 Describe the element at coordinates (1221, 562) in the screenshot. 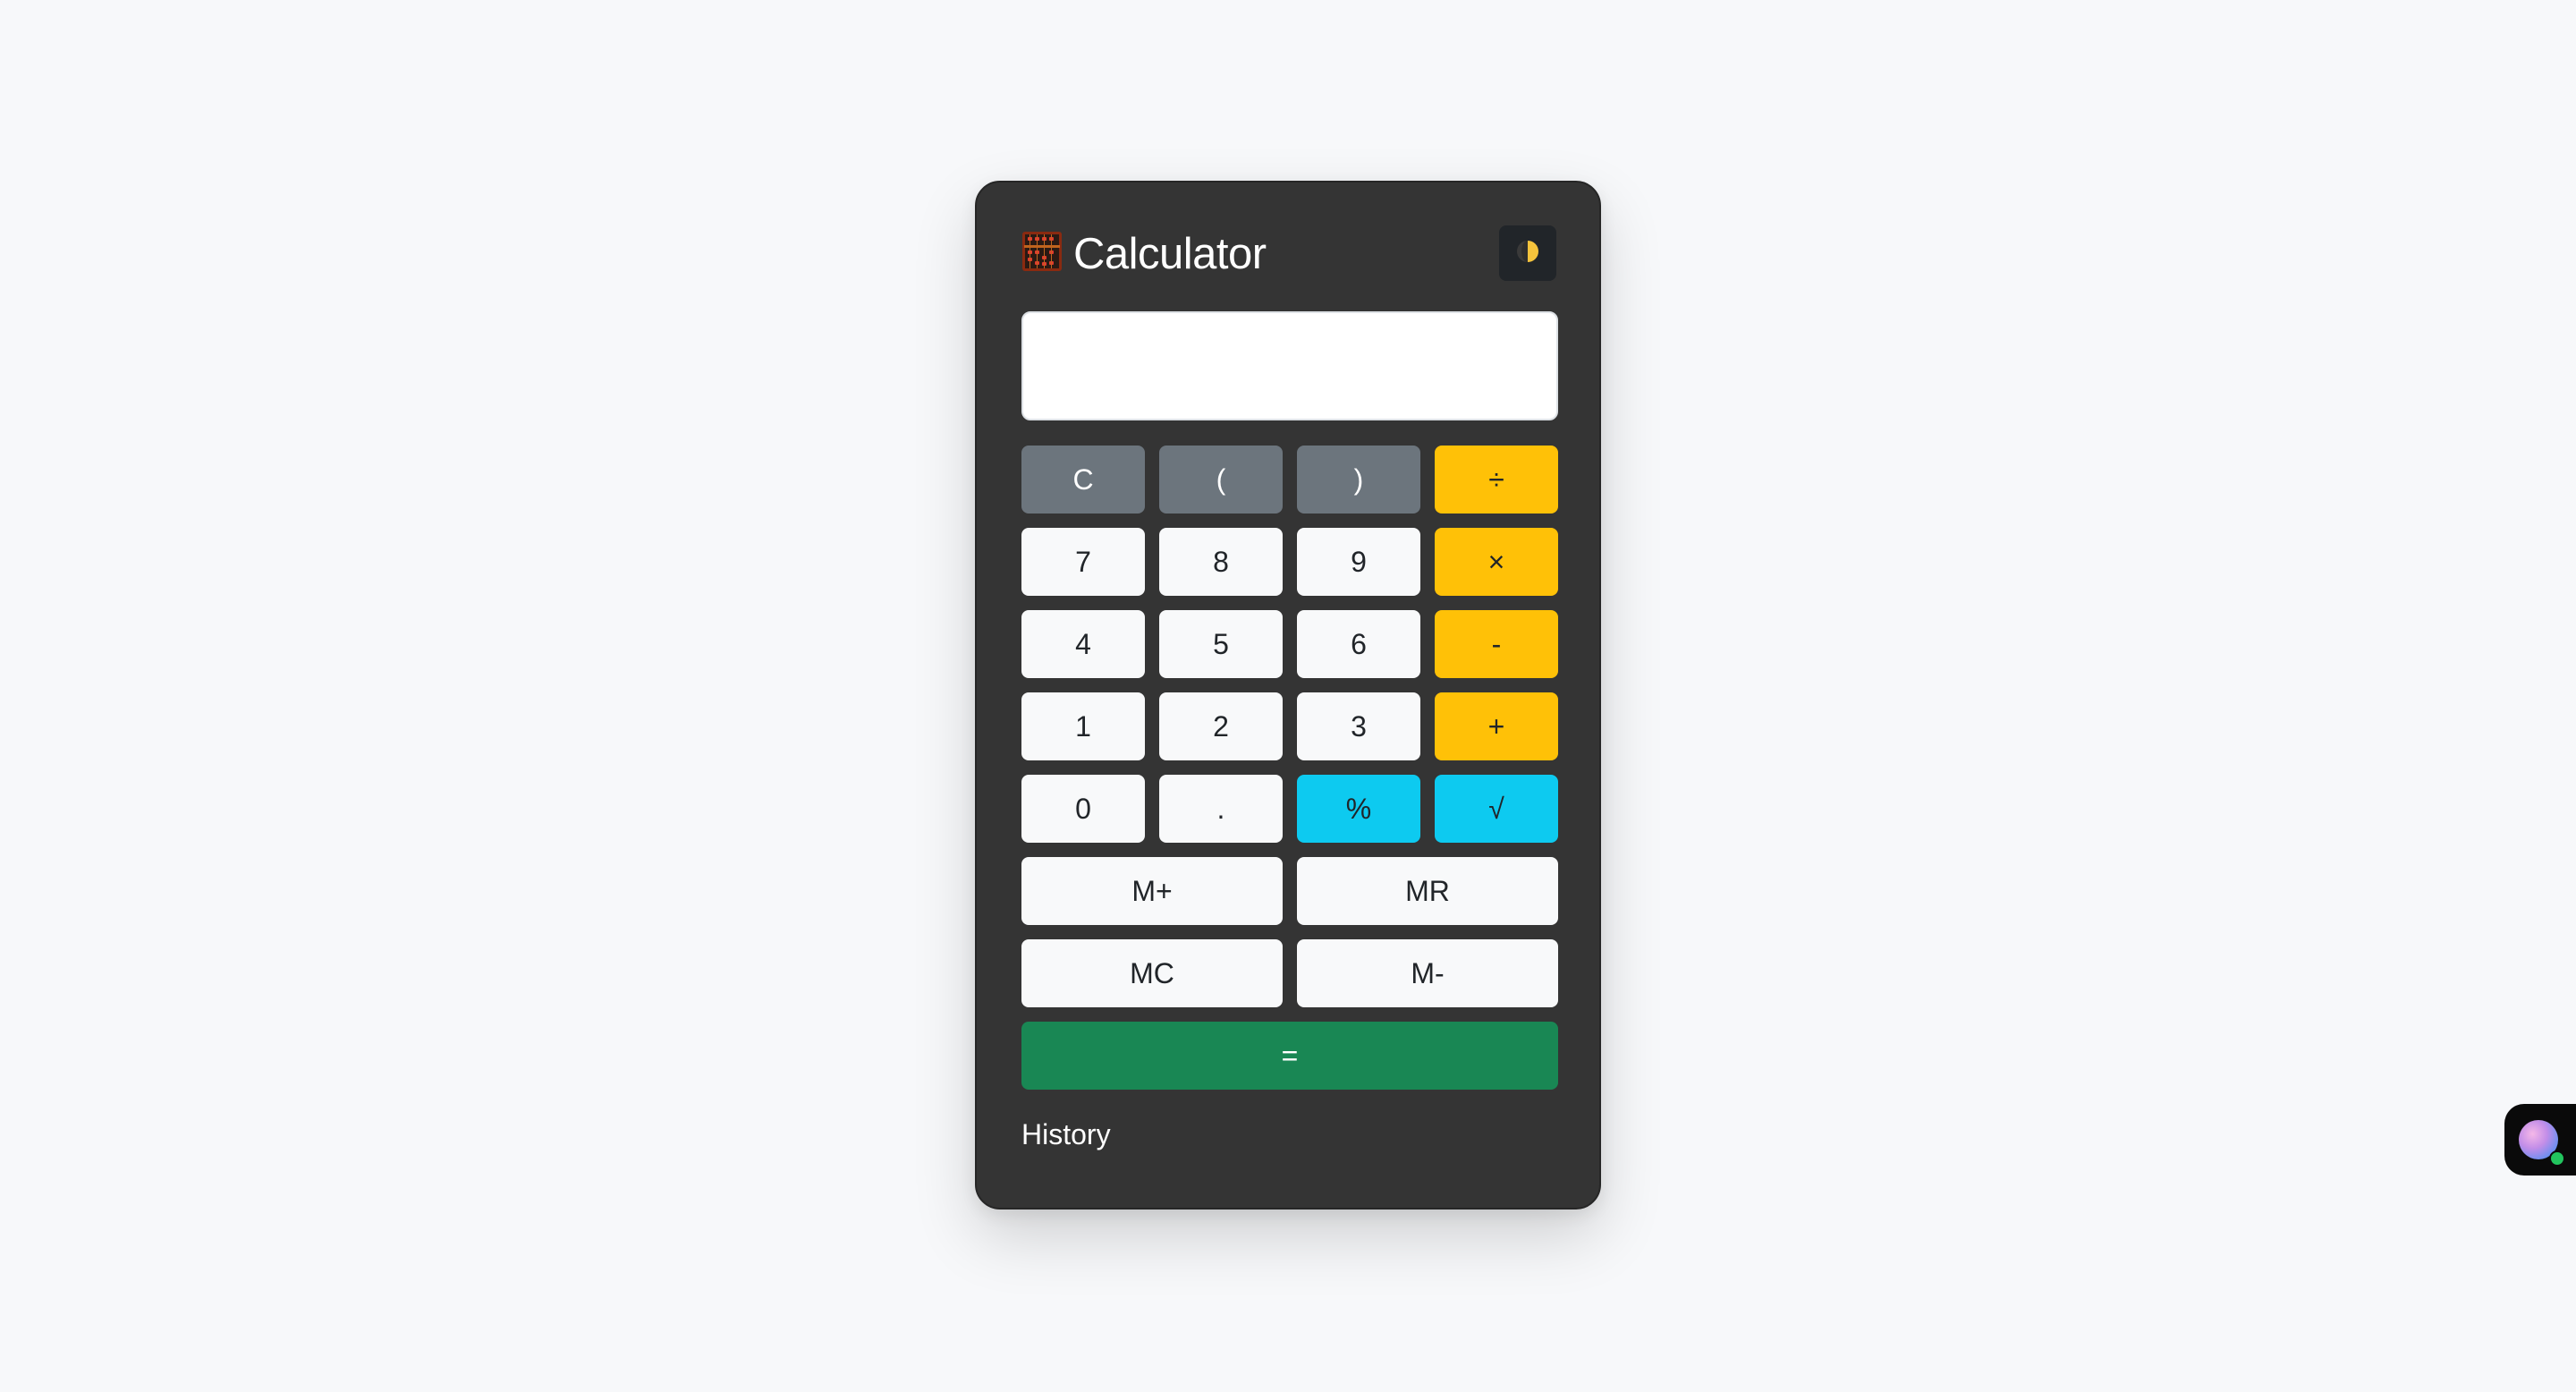

I see `digit-8-button: 8` at that location.